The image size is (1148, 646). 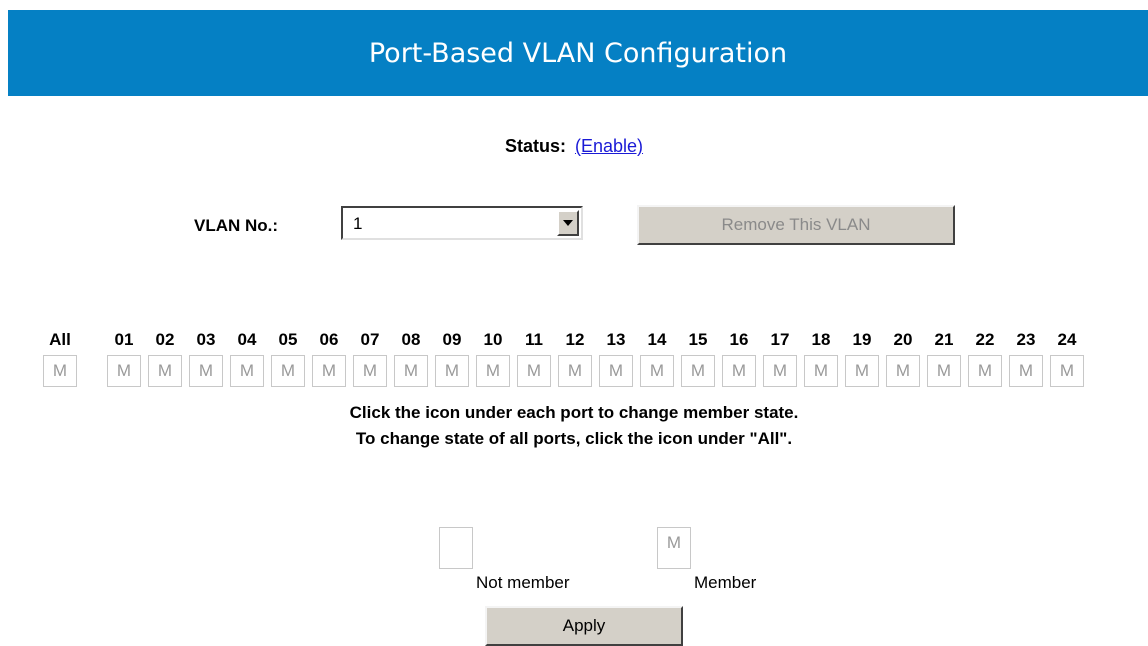 I want to click on port-label-22: 22, so click(x=985, y=339).